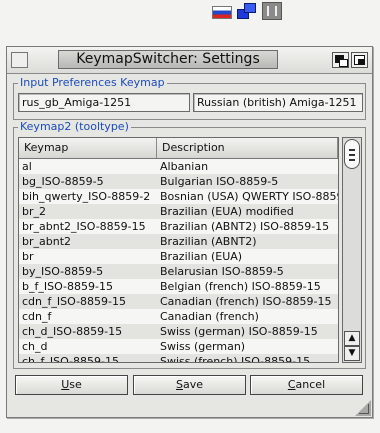 This screenshot has width=380, height=433. Describe the element at coordinates (246, 301) in the screenshot. I see `description-cell: Canadian (french) ISO-8859-15` at that location.